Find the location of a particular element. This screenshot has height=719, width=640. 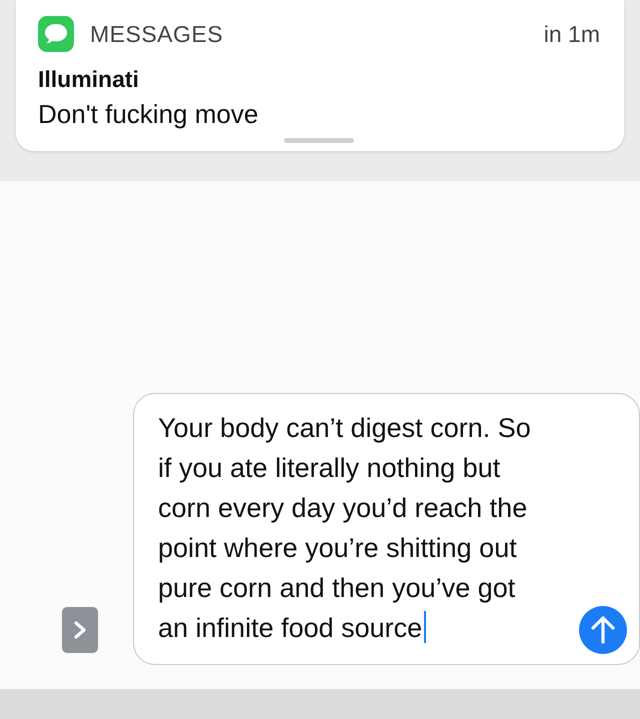

sender-name: Illuminati is located at coordinates (89, 79).